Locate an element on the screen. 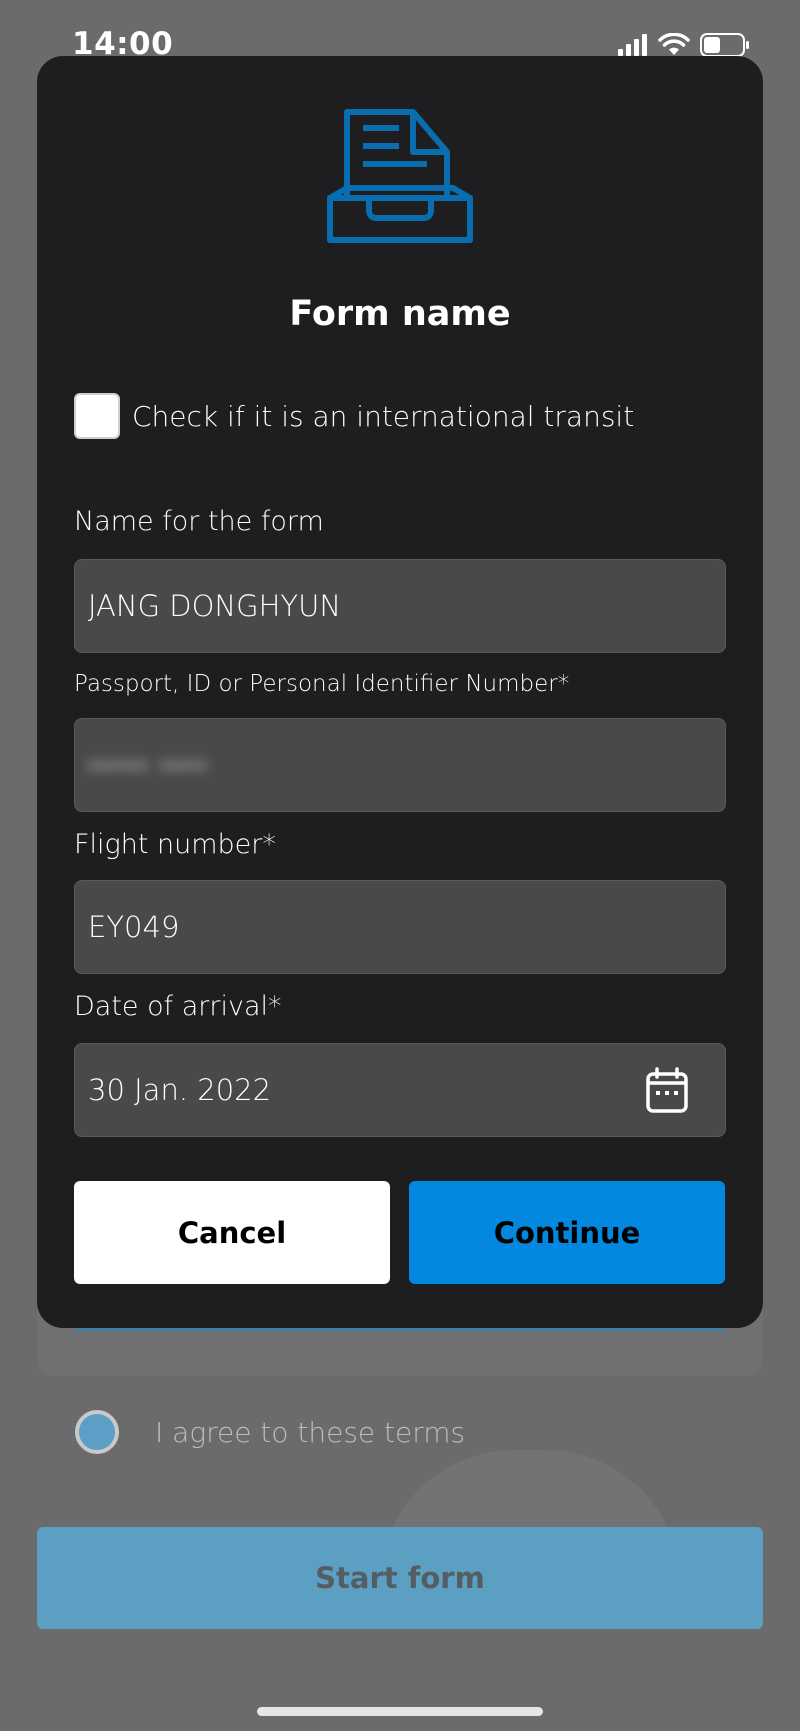 Image resolution: width=800 pixels, height=1731 pixels. agree-radio is located at coordinates (97, 1432).